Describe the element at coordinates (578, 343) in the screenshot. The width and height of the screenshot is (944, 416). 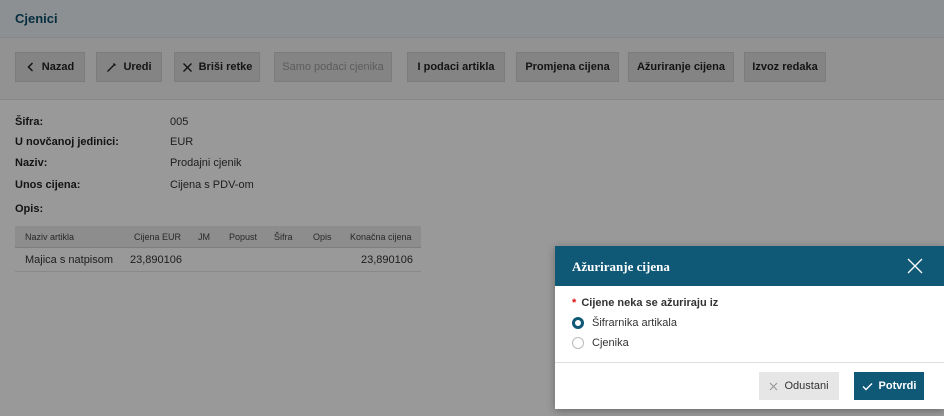
I see `radio-unselected-icon` at that location.